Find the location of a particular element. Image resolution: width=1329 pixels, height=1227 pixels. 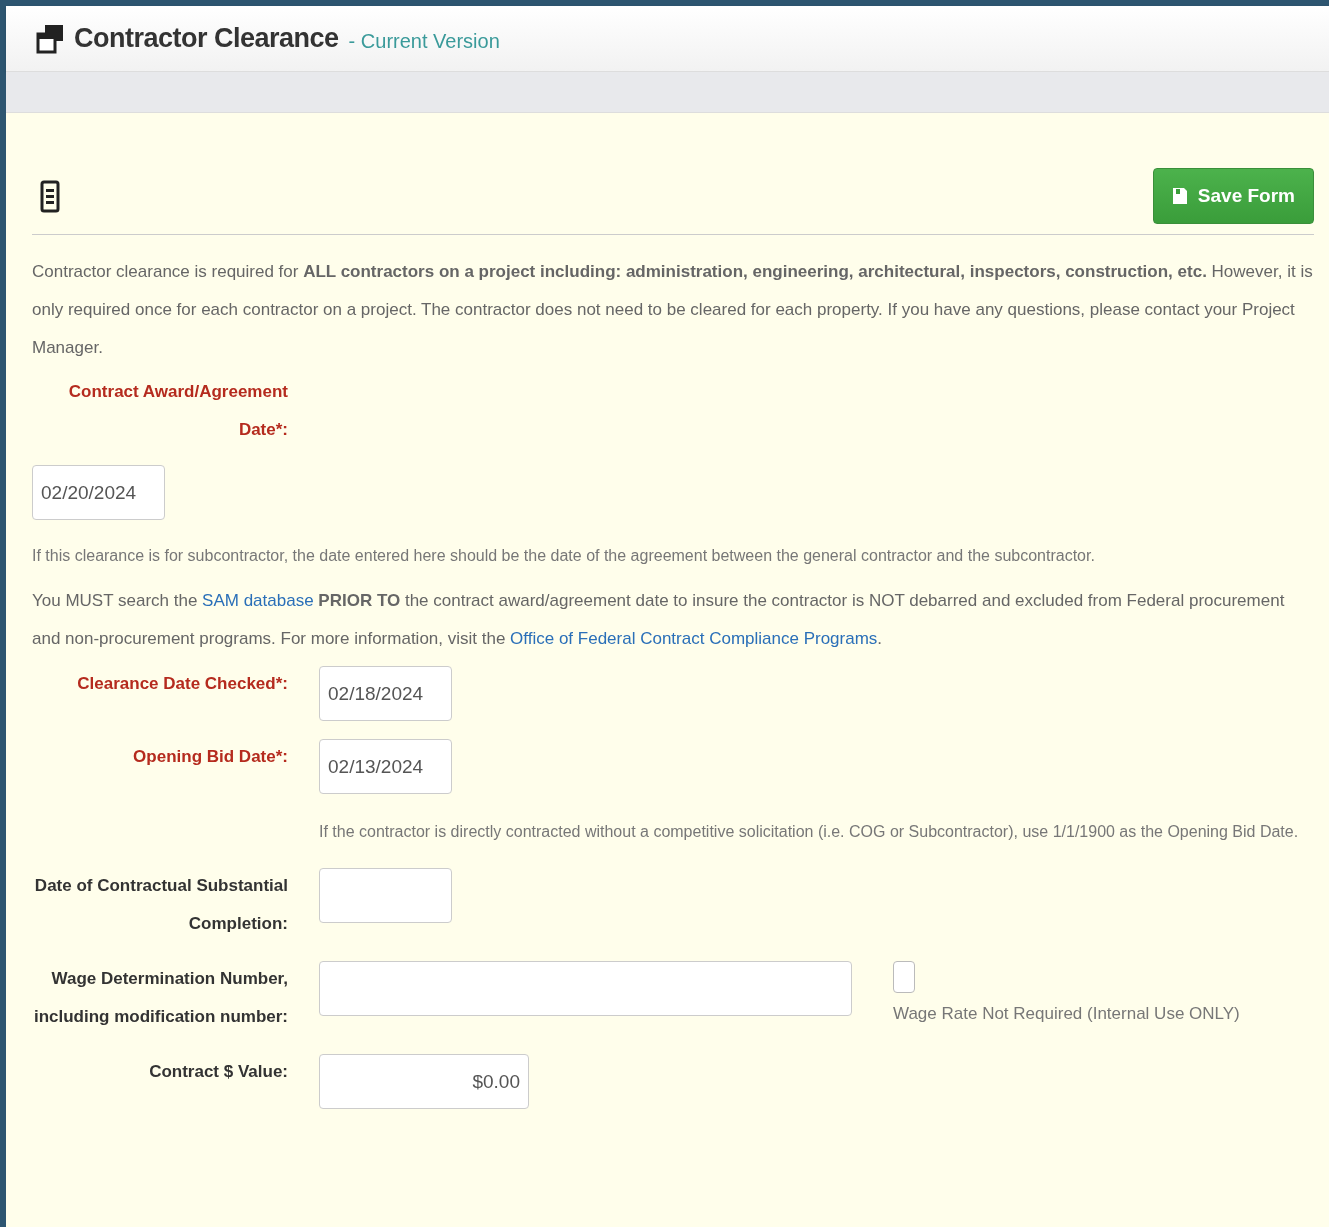

sam-notice: You MUST search the SAM database PRIOR TO the contract award/agreement date to insure the contractor is NOT debarred and excluded from Federal procurement and non-procurement programs. For more information, visit the Office of Federal Contract Compliance Programs. is located at coordinates (659, 620).